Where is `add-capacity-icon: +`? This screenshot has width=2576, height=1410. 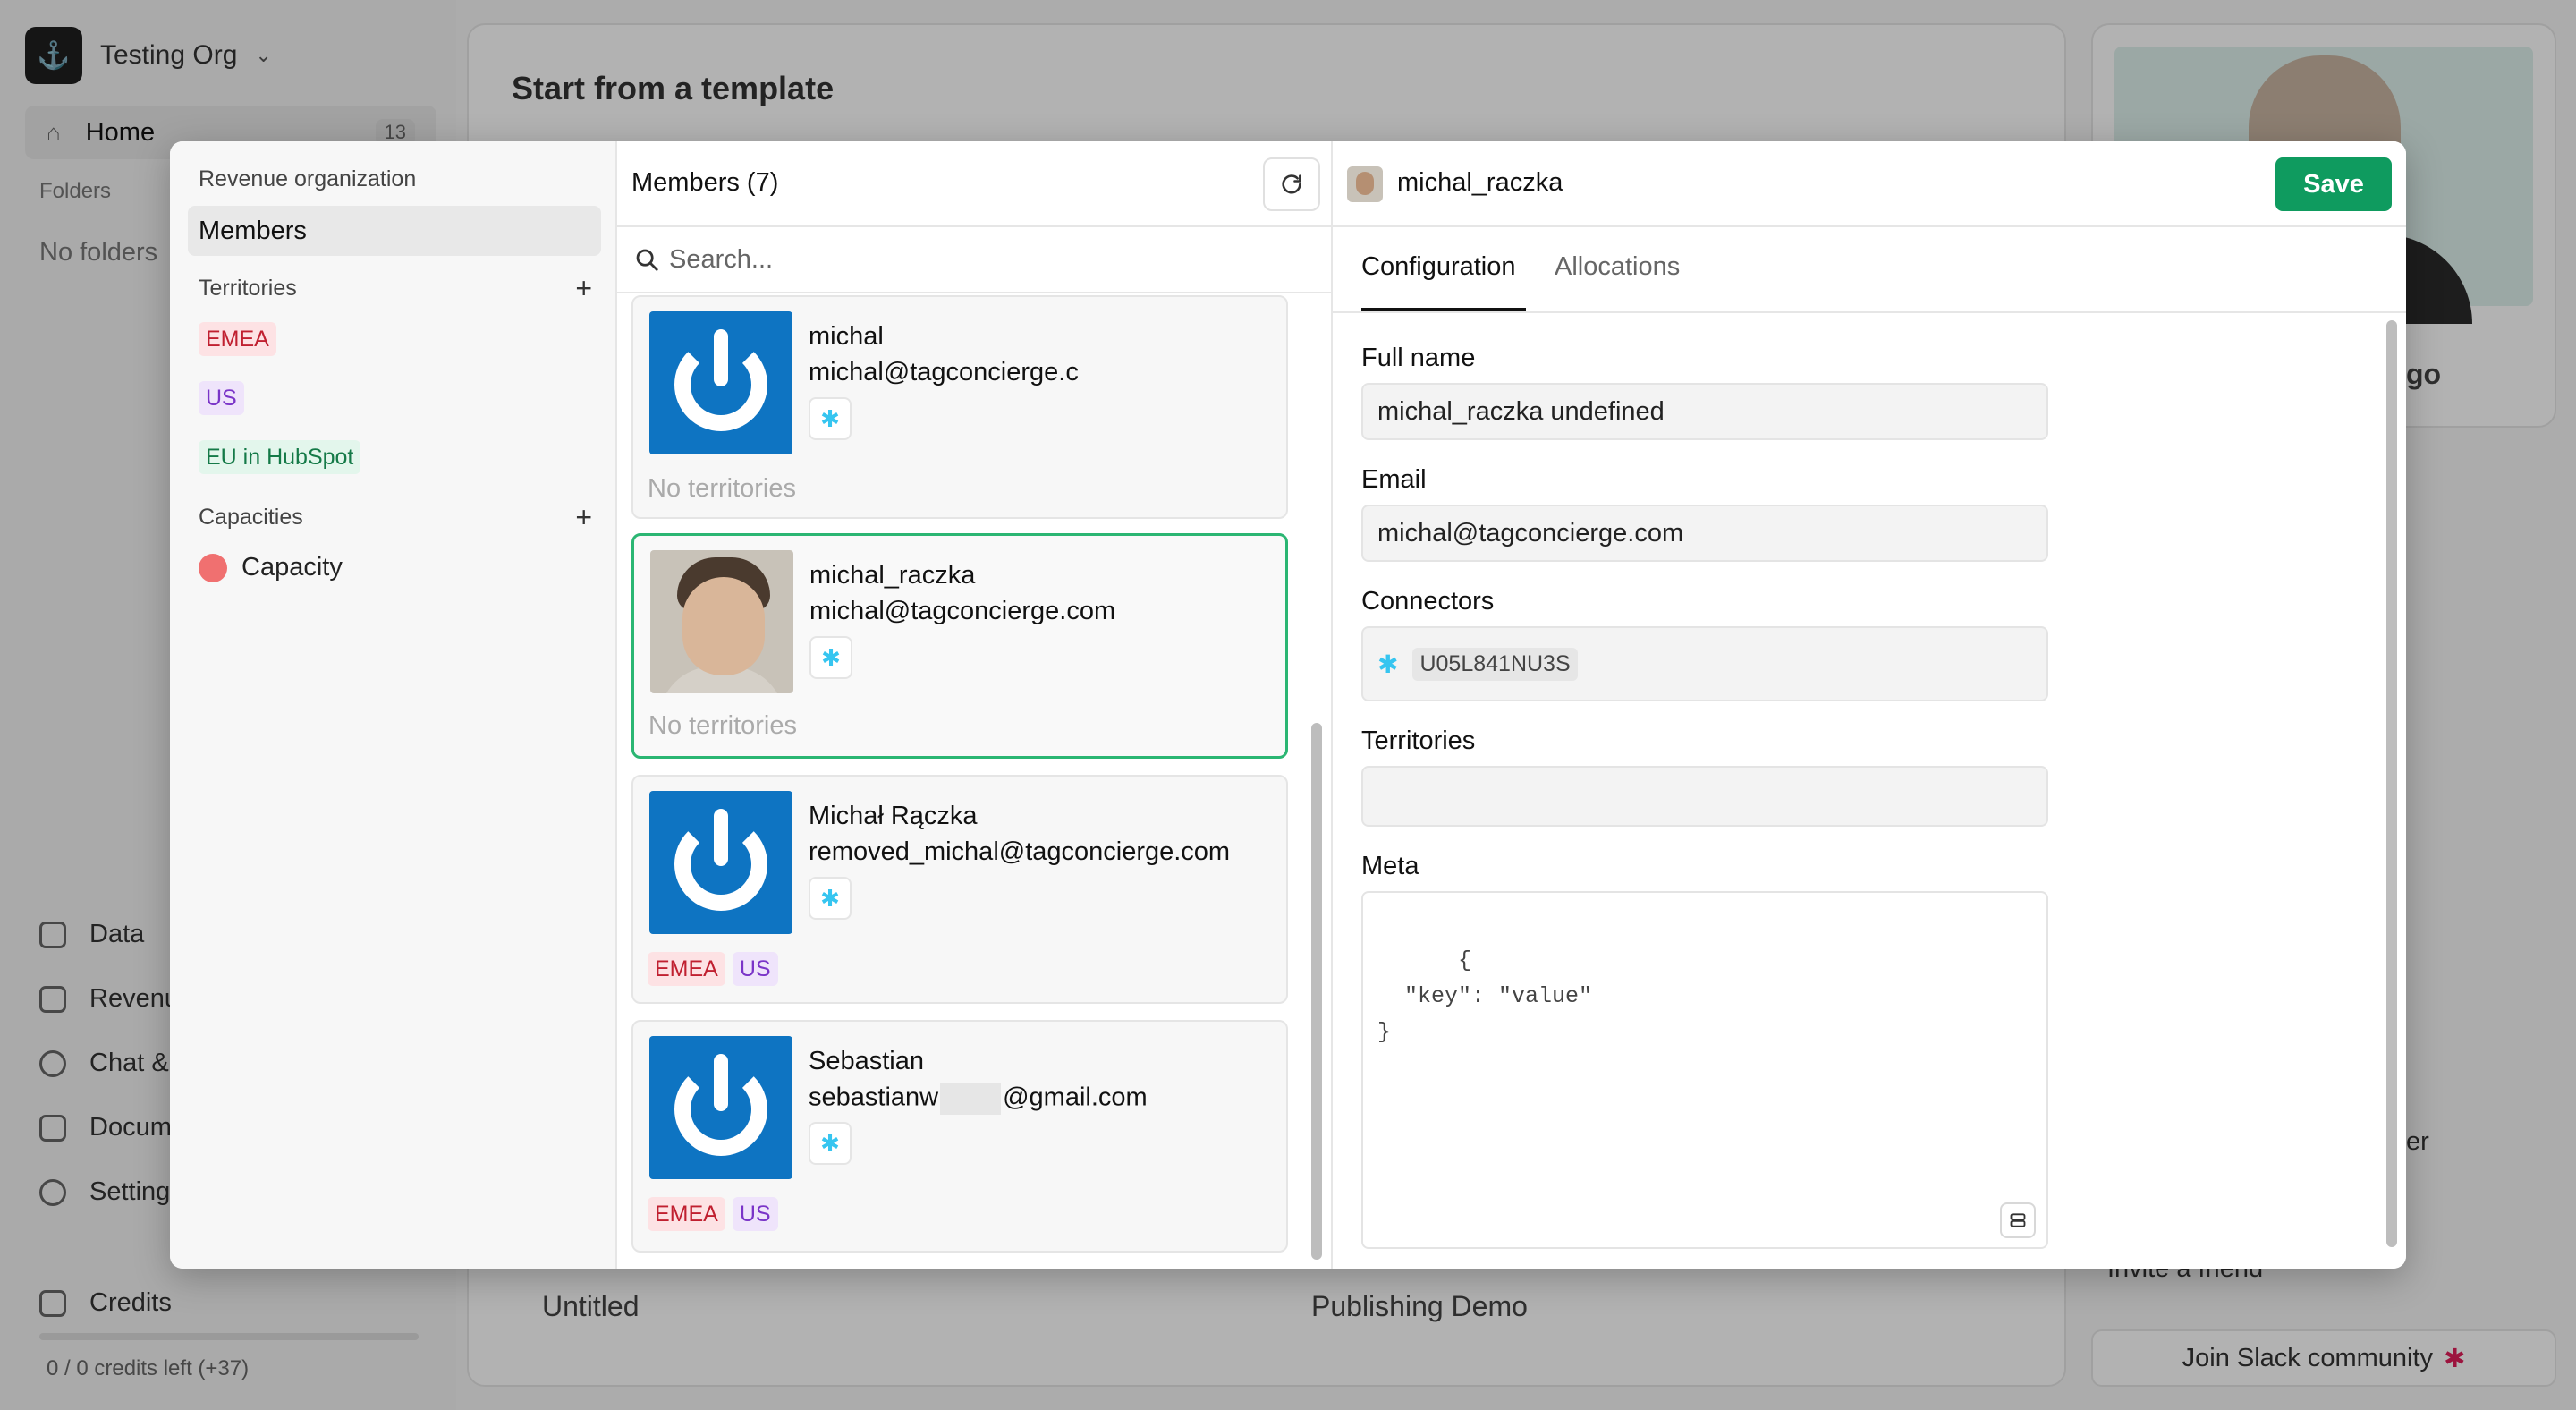
add-capacity-icon: + is located at coordinates (583, 517).